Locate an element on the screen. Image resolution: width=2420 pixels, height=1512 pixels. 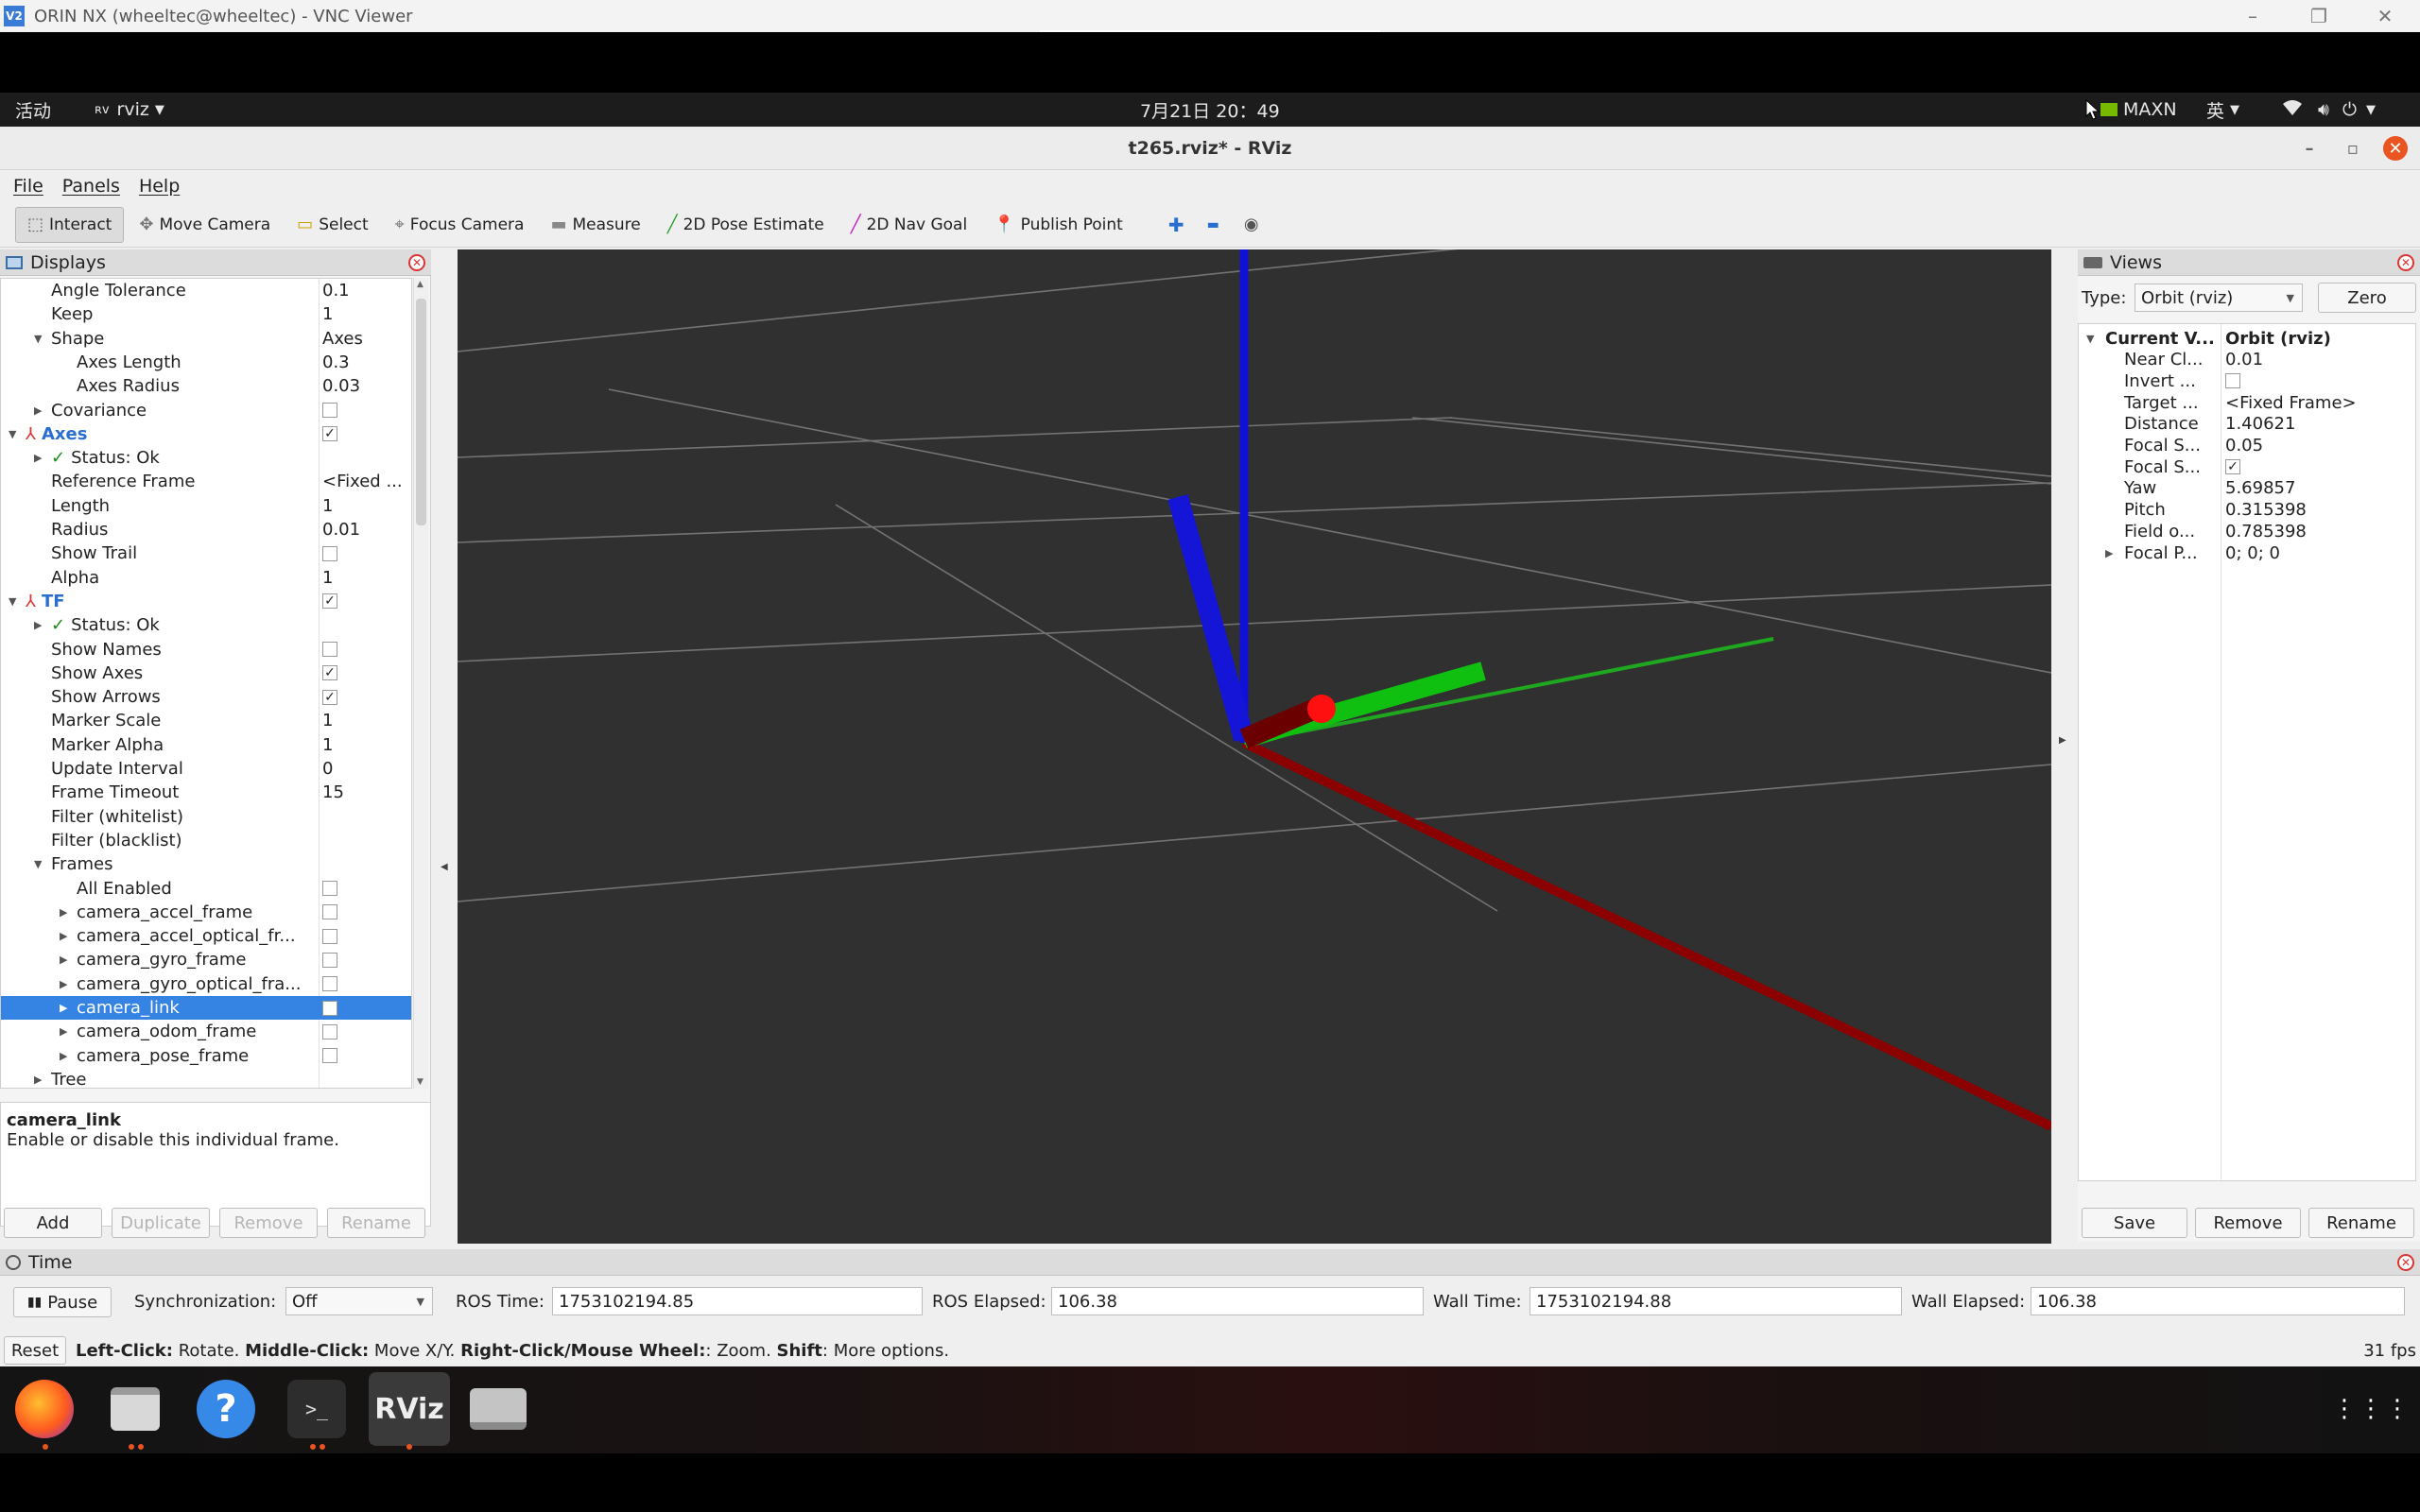
tool-focus-camera: ⌖ Focus Camera is located at coordinates (460, 225).